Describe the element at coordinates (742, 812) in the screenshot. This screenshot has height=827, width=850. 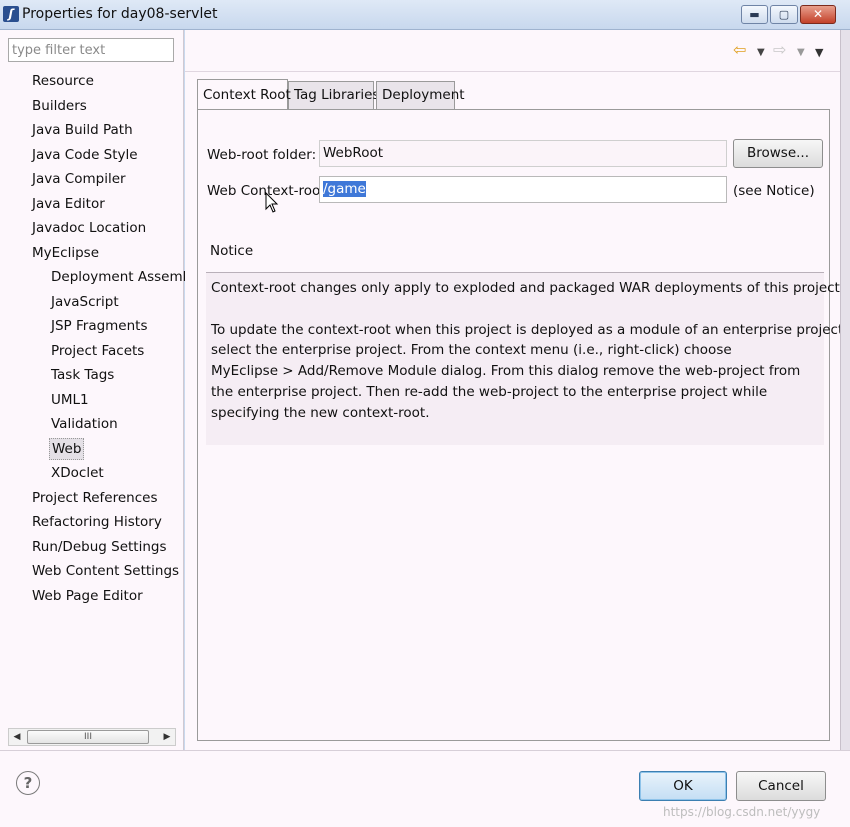
I see `watermark: https://blog.csdn.net/yygy` at that location.